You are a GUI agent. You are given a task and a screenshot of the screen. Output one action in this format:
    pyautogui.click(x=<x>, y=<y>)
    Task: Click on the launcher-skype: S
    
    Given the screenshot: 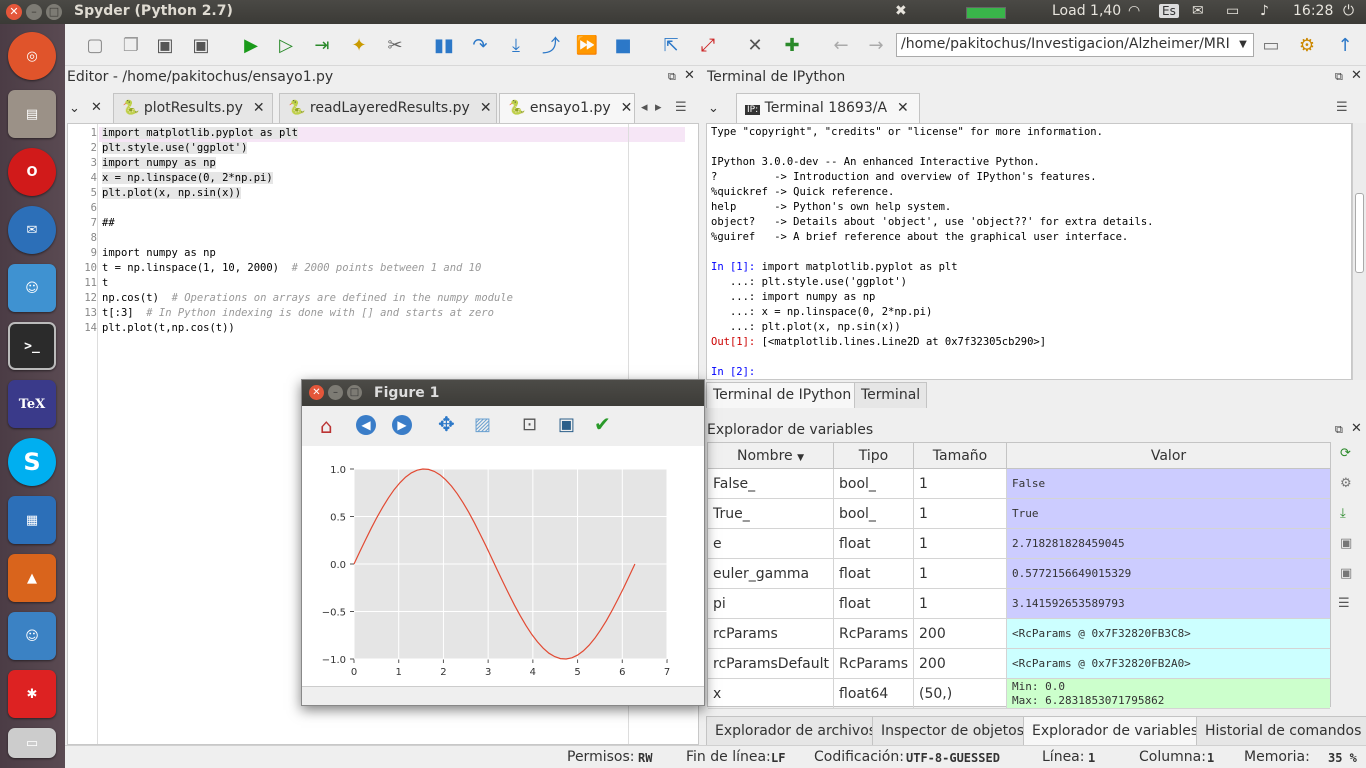 What is the action you would take?
    pyautogui.click(x=32, y=462)
    